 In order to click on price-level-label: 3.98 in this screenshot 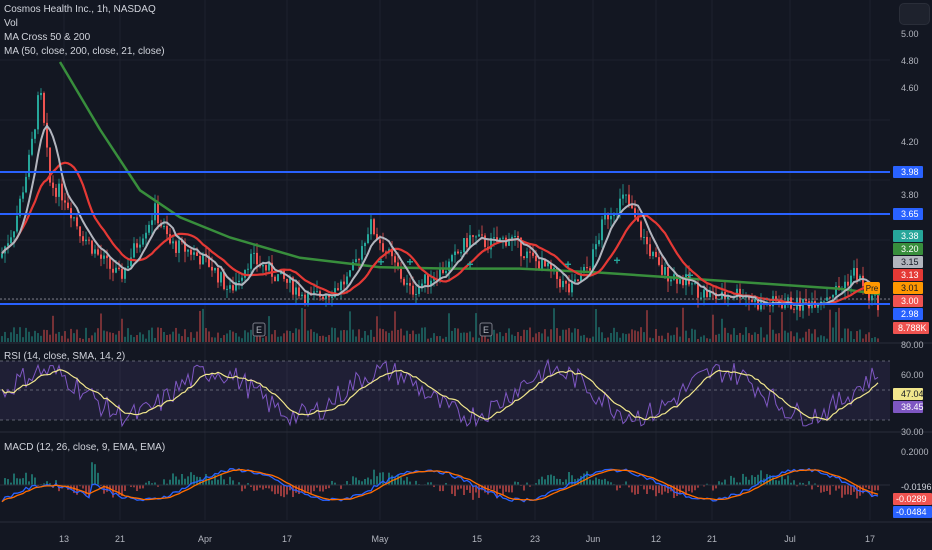, I will do `click(910, 172)`.